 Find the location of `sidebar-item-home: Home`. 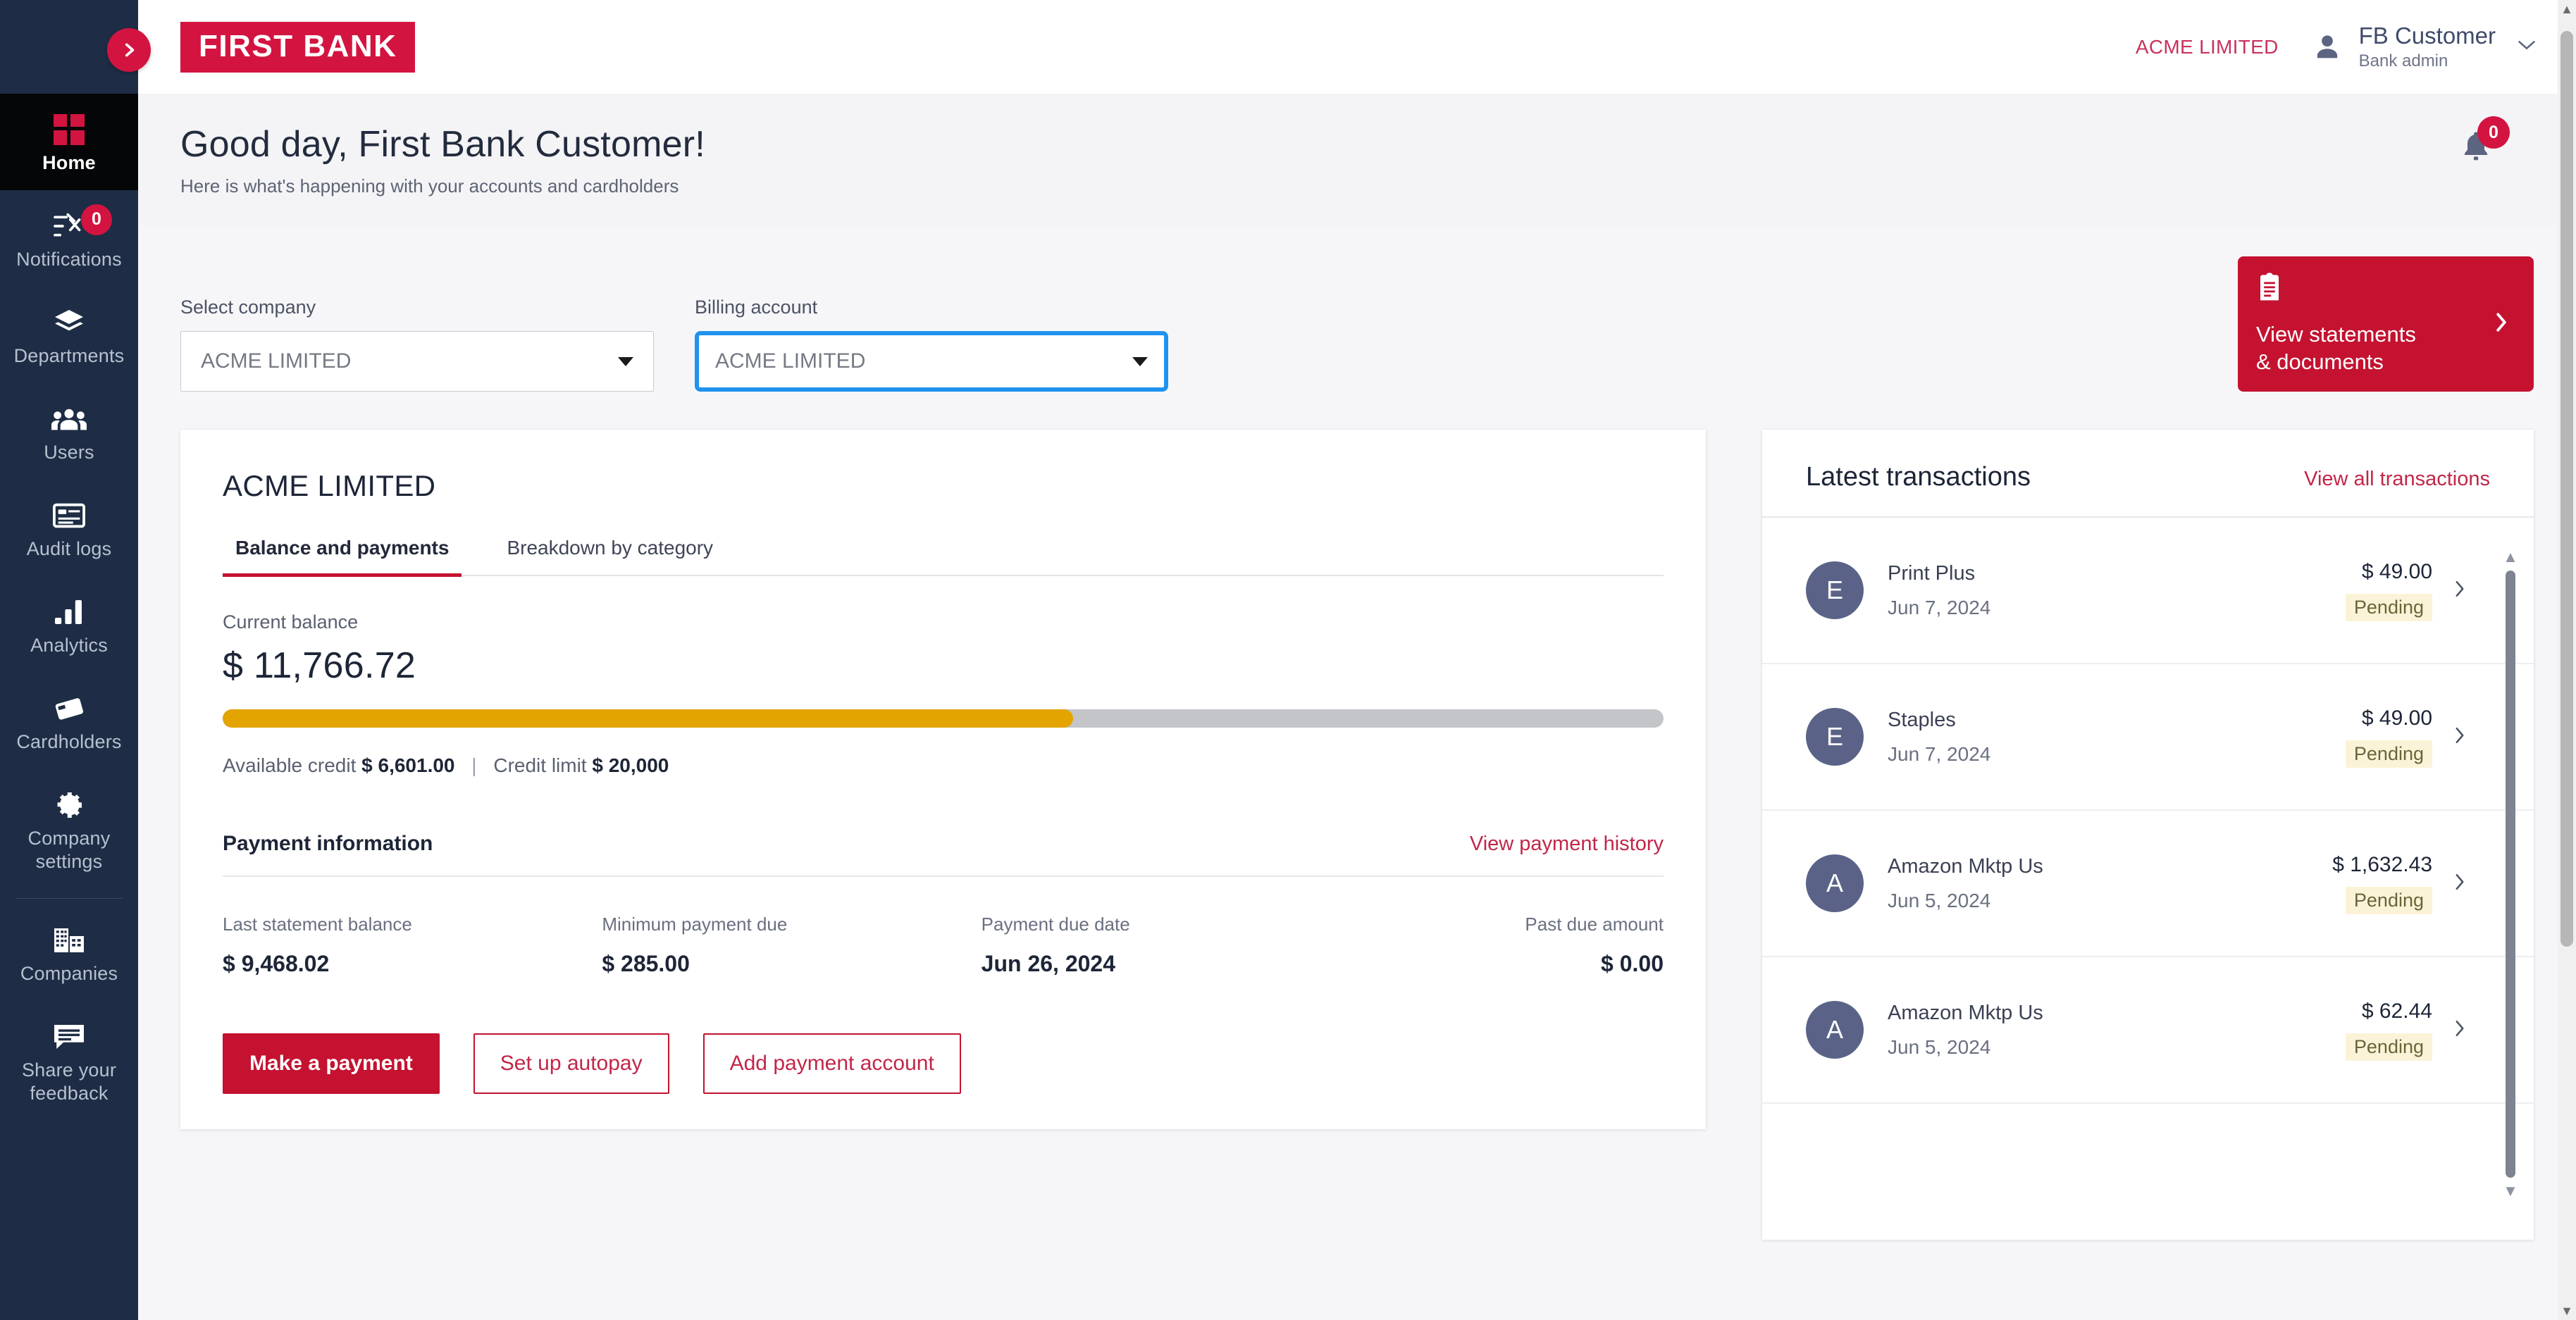

sidebar-item-home: Home is located at coordinates (69, 142).